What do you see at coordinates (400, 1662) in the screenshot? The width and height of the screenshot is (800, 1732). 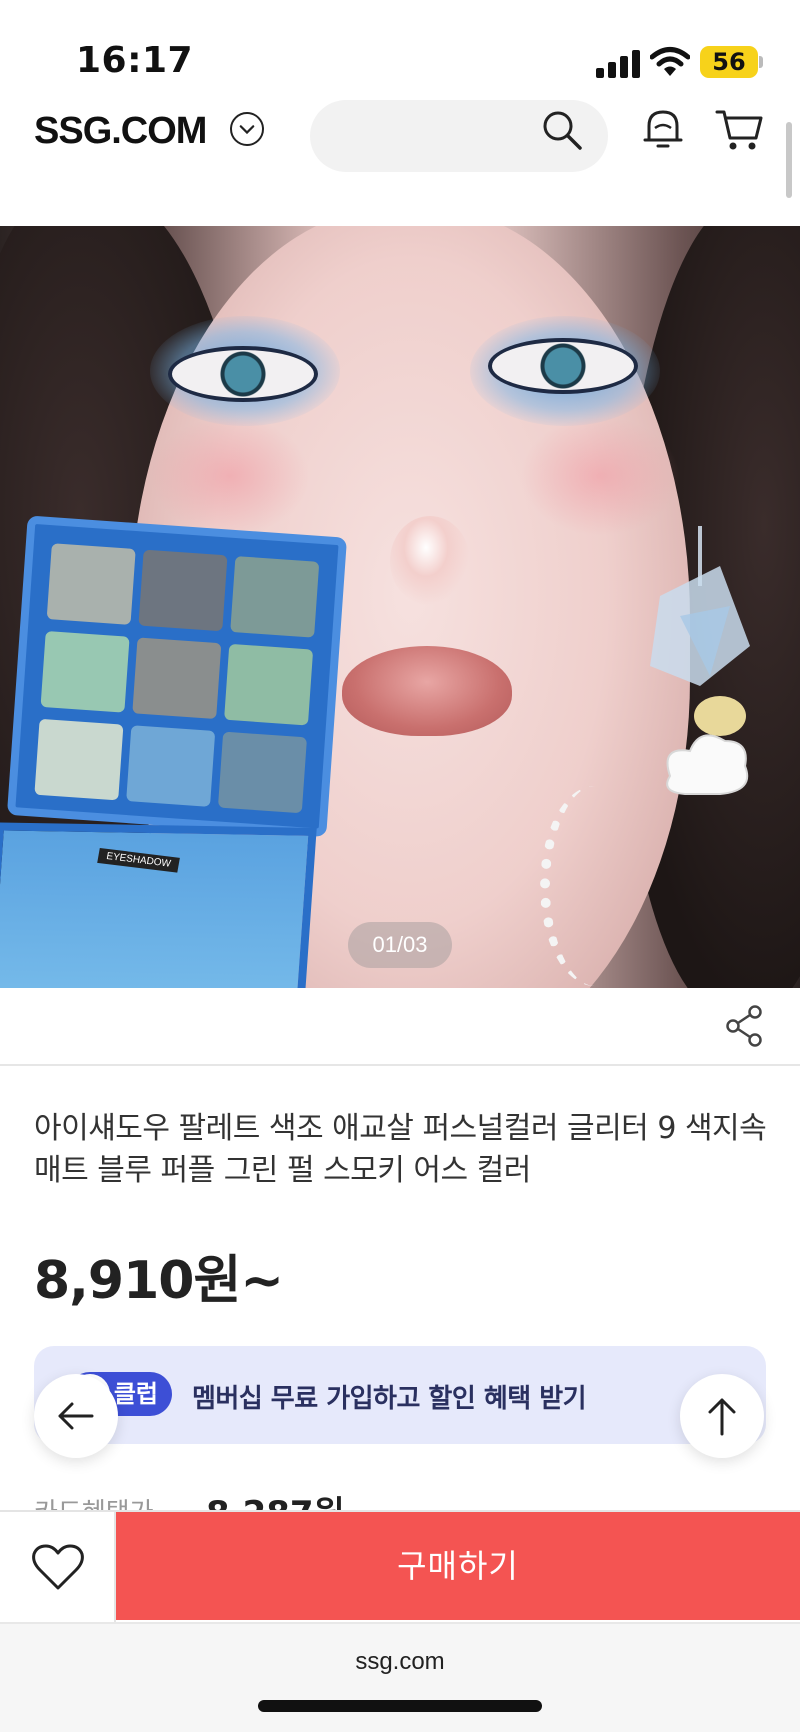 I see `url-text: ssg.com` at bounding box center [400, 1662].